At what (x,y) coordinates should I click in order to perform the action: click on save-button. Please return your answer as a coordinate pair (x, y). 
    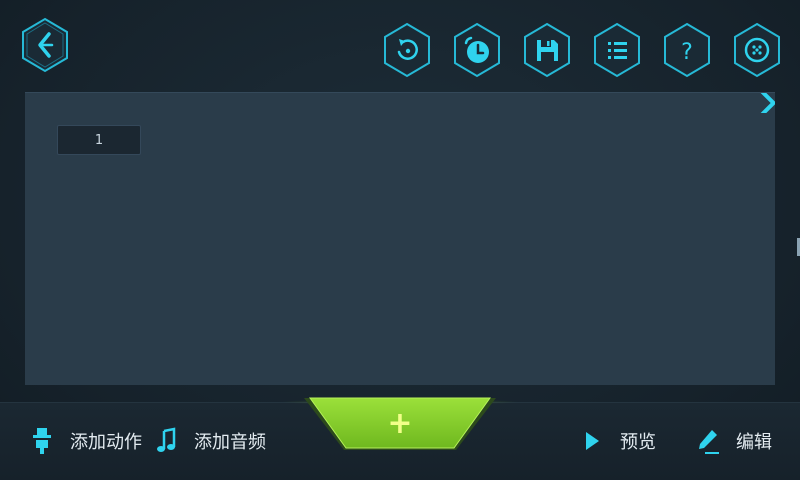
    Looking at the image, I should click on (547, 50).